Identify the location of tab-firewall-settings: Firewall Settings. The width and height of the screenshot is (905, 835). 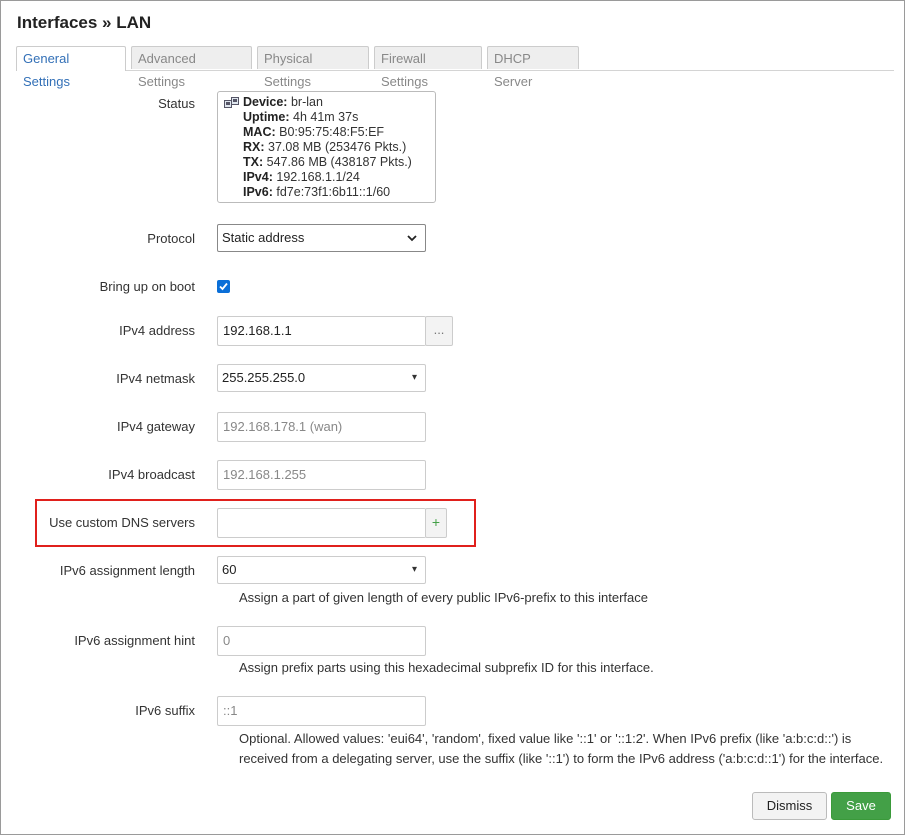
(428, 67).